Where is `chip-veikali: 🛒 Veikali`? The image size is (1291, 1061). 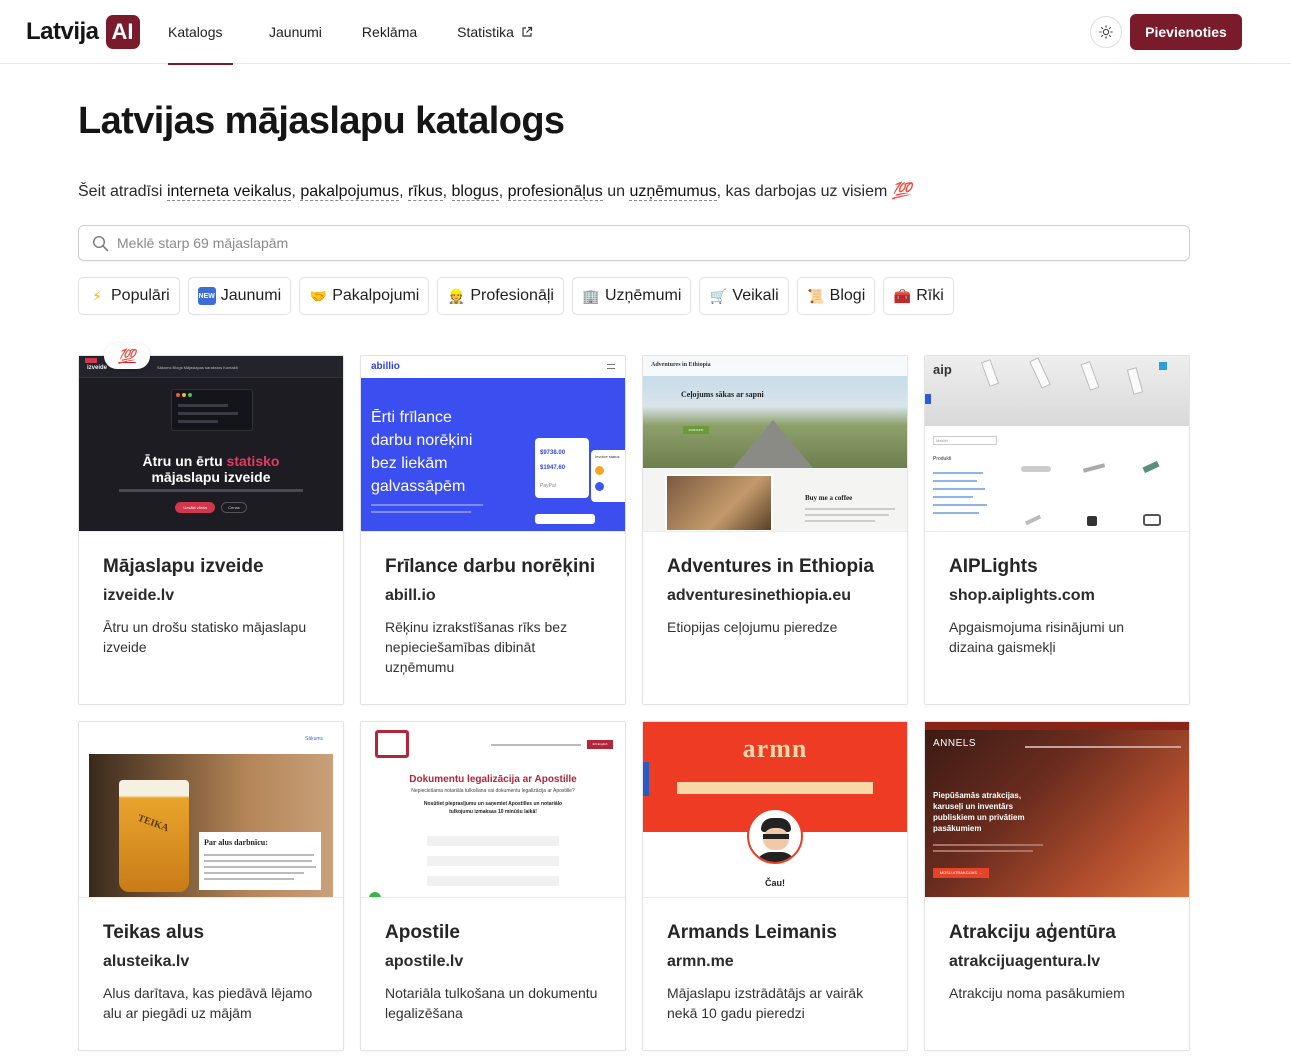 chip-veikali: 🛒 Veikali is located at coordinates (744, 296).